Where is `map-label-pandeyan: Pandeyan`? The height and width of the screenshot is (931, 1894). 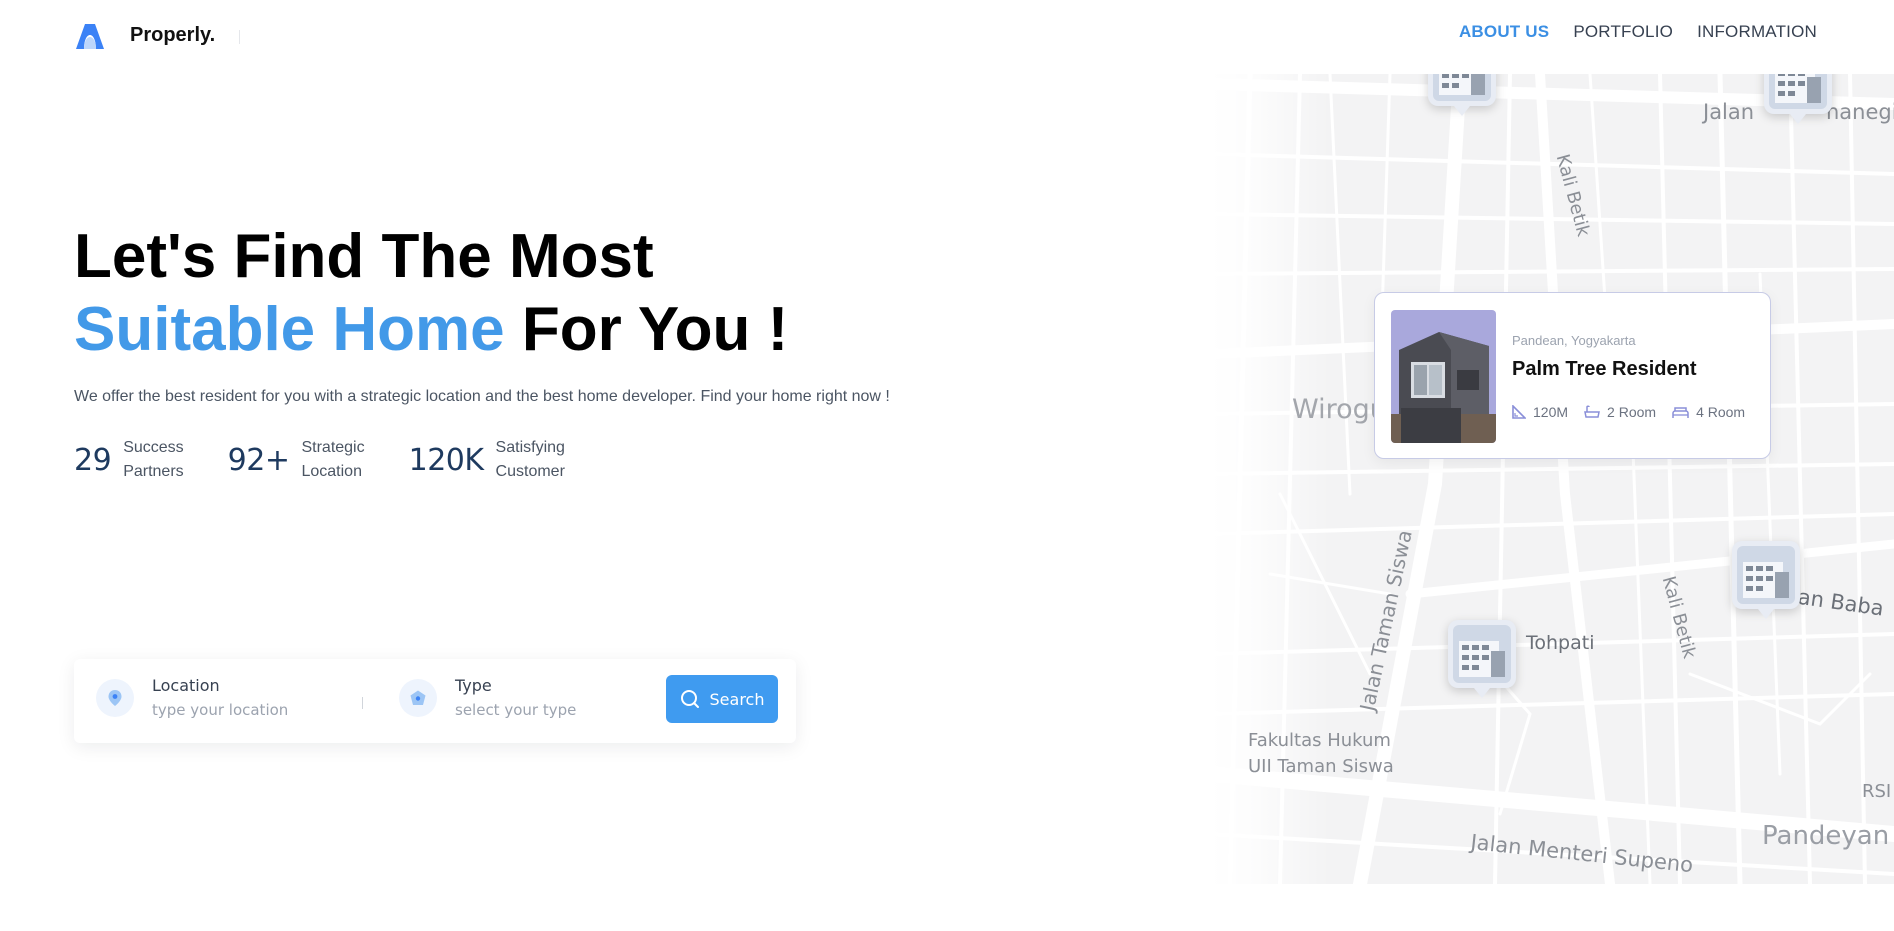
map-label-pandeyan: Pandeyan is located at coordinates (1826, 836).